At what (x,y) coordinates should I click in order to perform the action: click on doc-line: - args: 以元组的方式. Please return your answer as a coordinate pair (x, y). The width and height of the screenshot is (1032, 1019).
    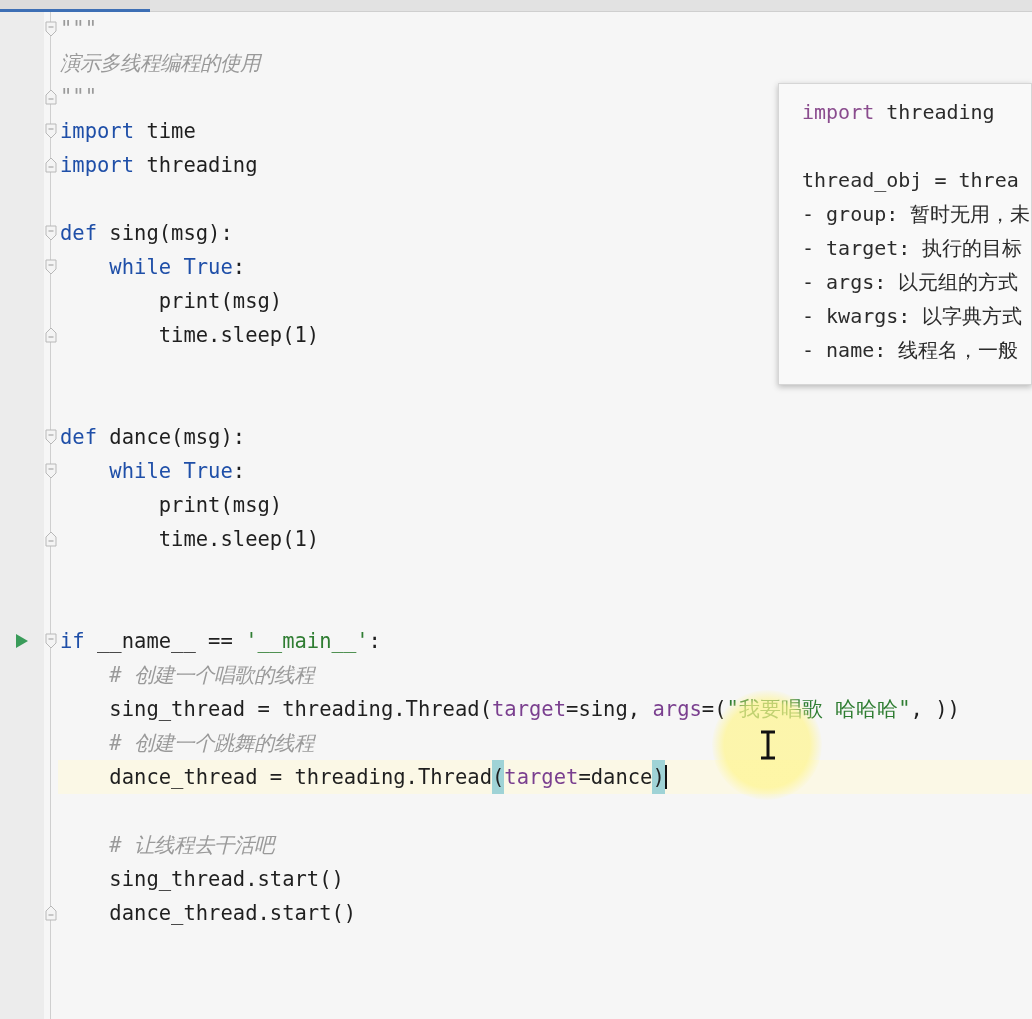
    Looking at the image, I should click on (910, 282).